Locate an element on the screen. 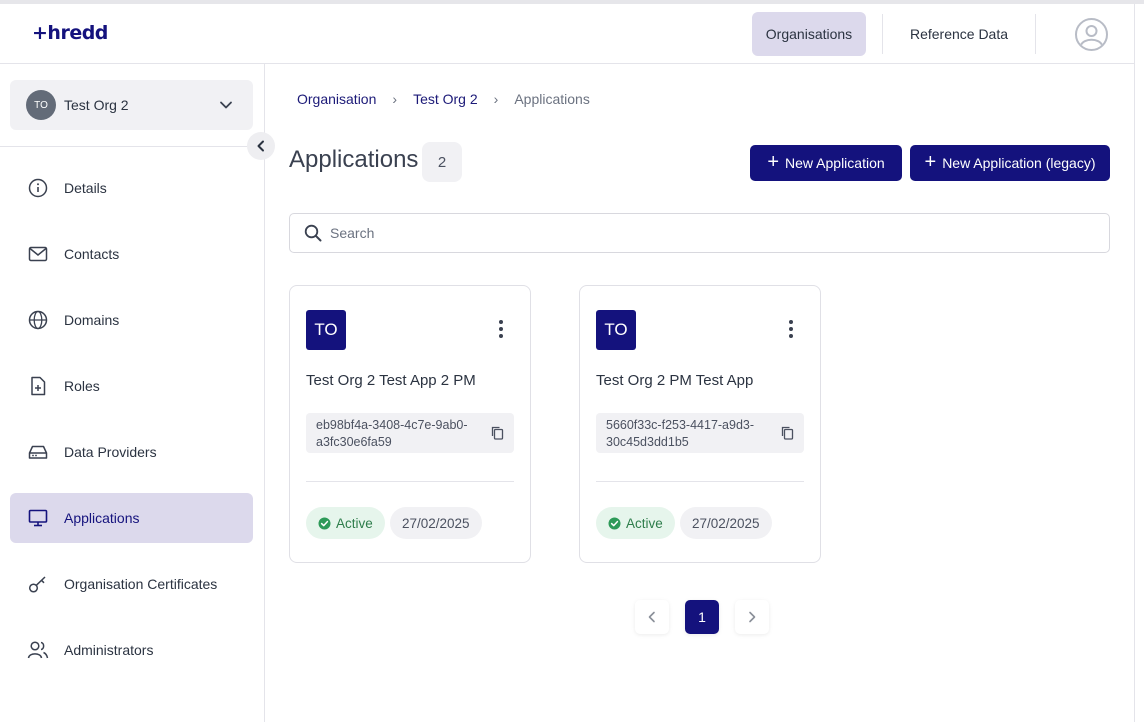 Image resolution: width=1144 pixels, height=722 pixels. search-box is located at coordinates (699, 233).